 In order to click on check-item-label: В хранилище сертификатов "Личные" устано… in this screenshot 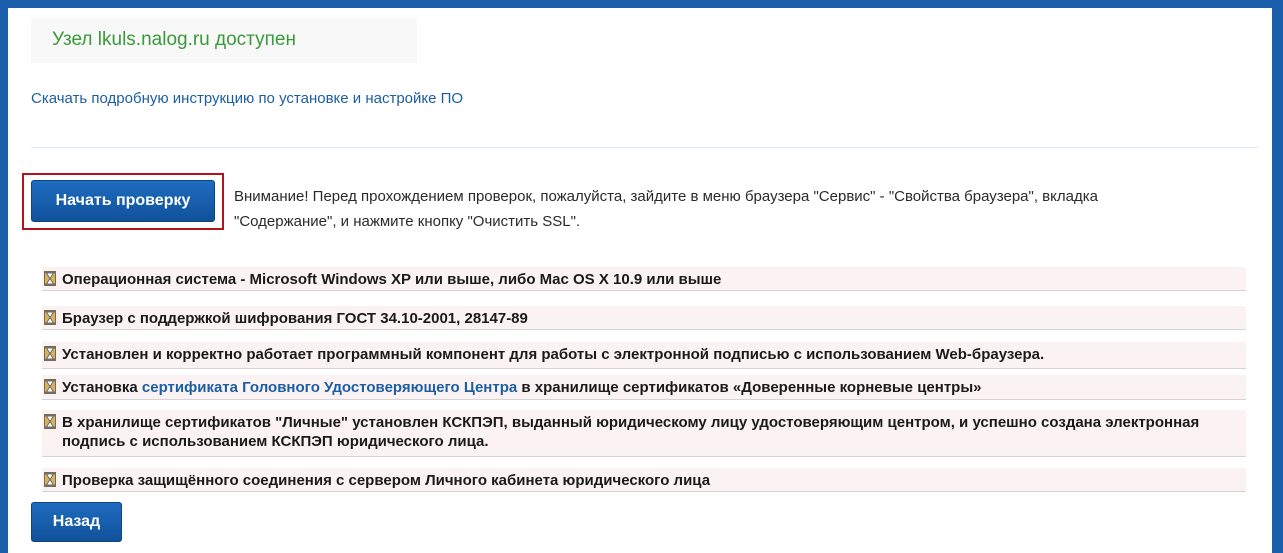, I will do `click(631, 432)`.